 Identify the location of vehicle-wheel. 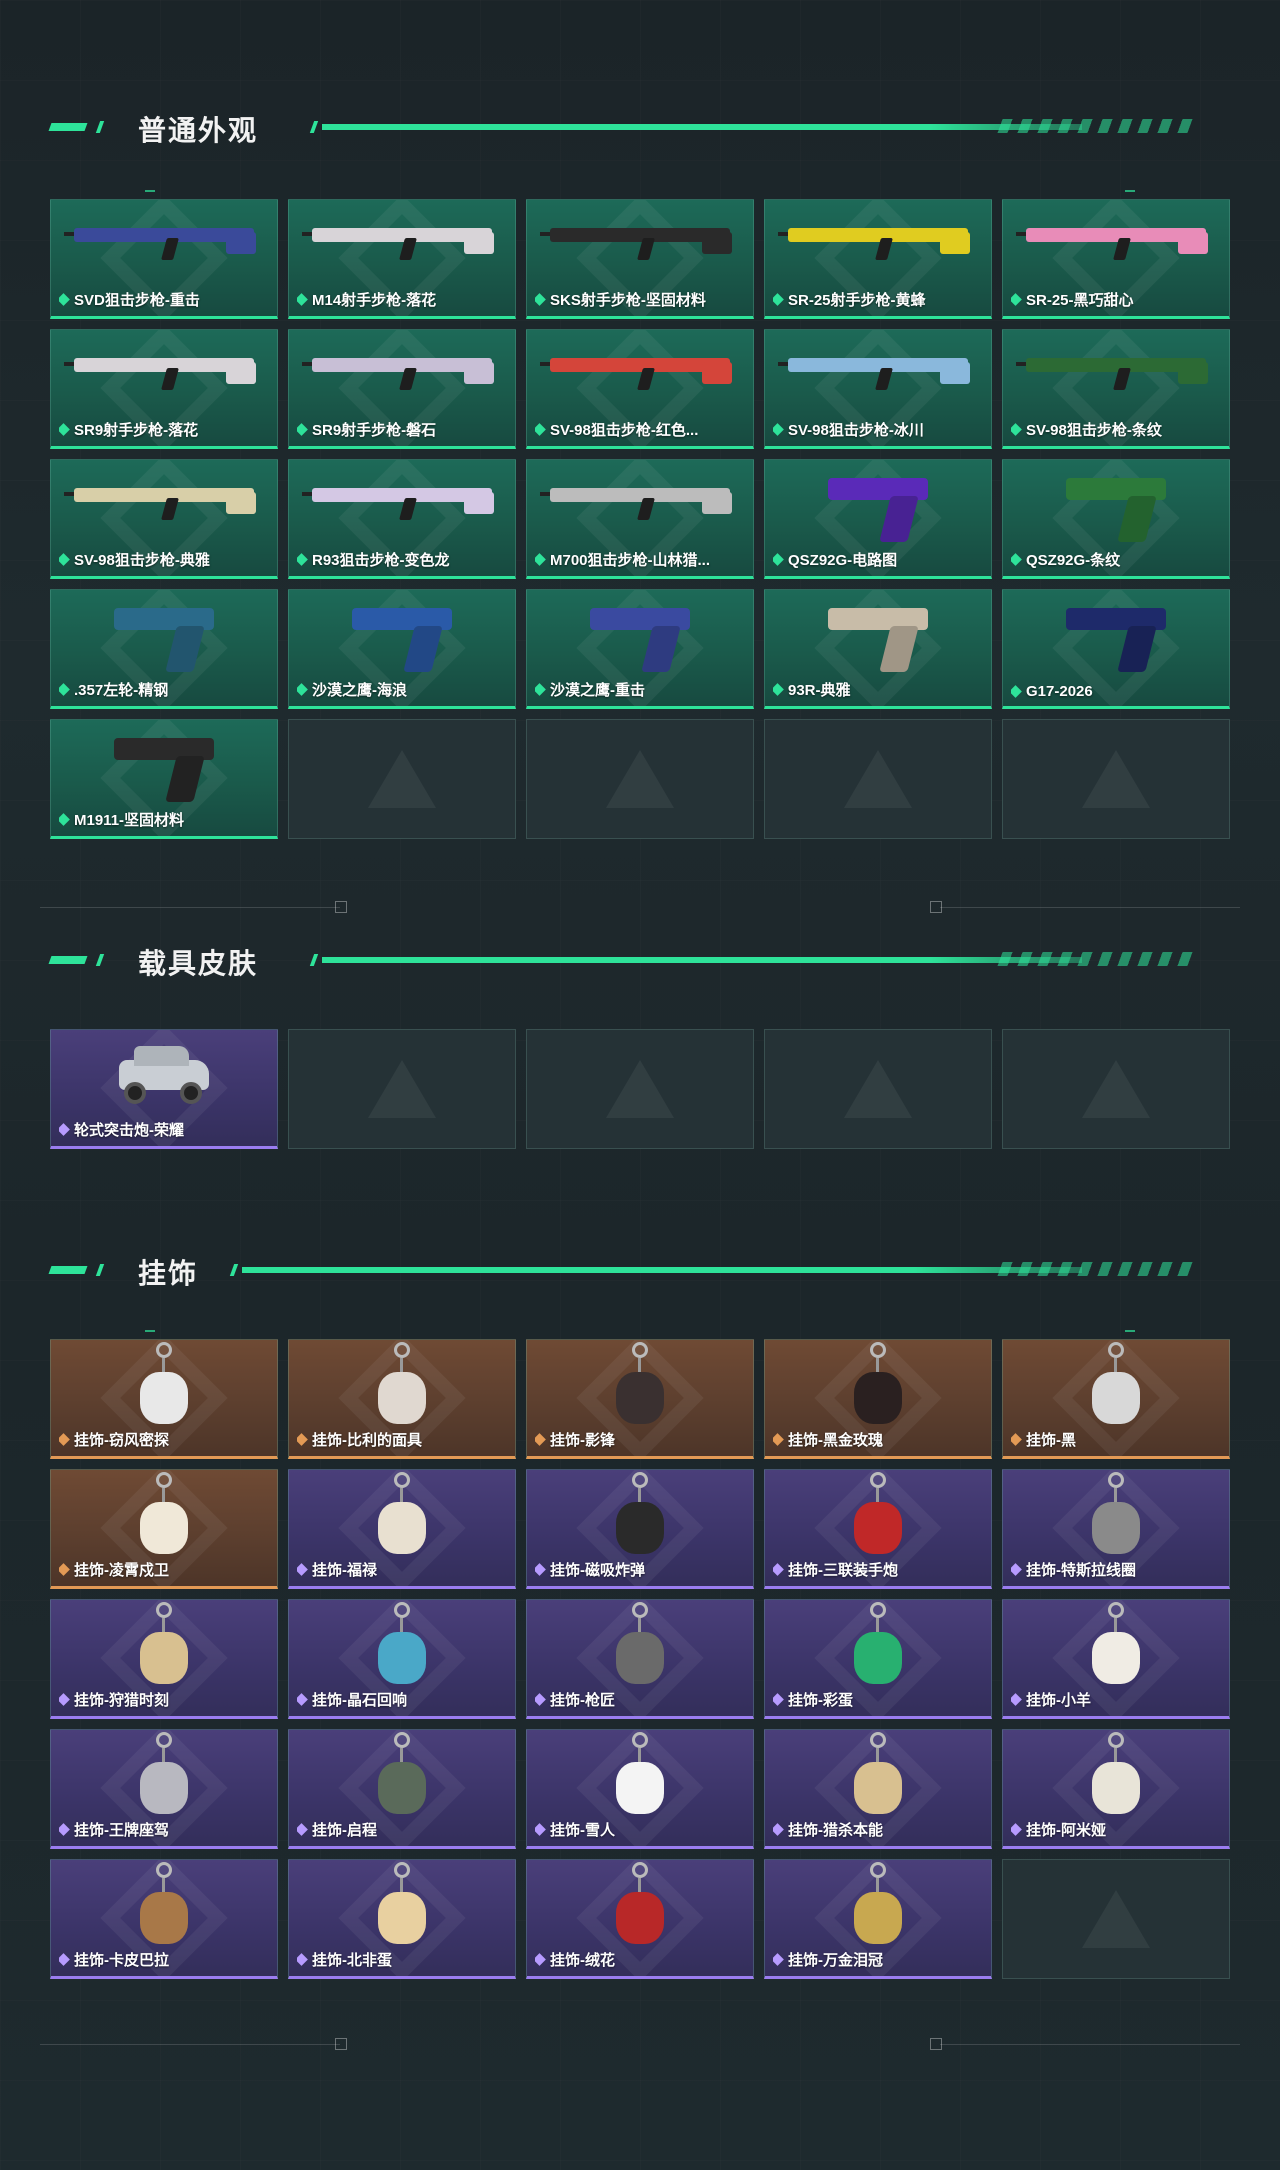
(191, 1093).